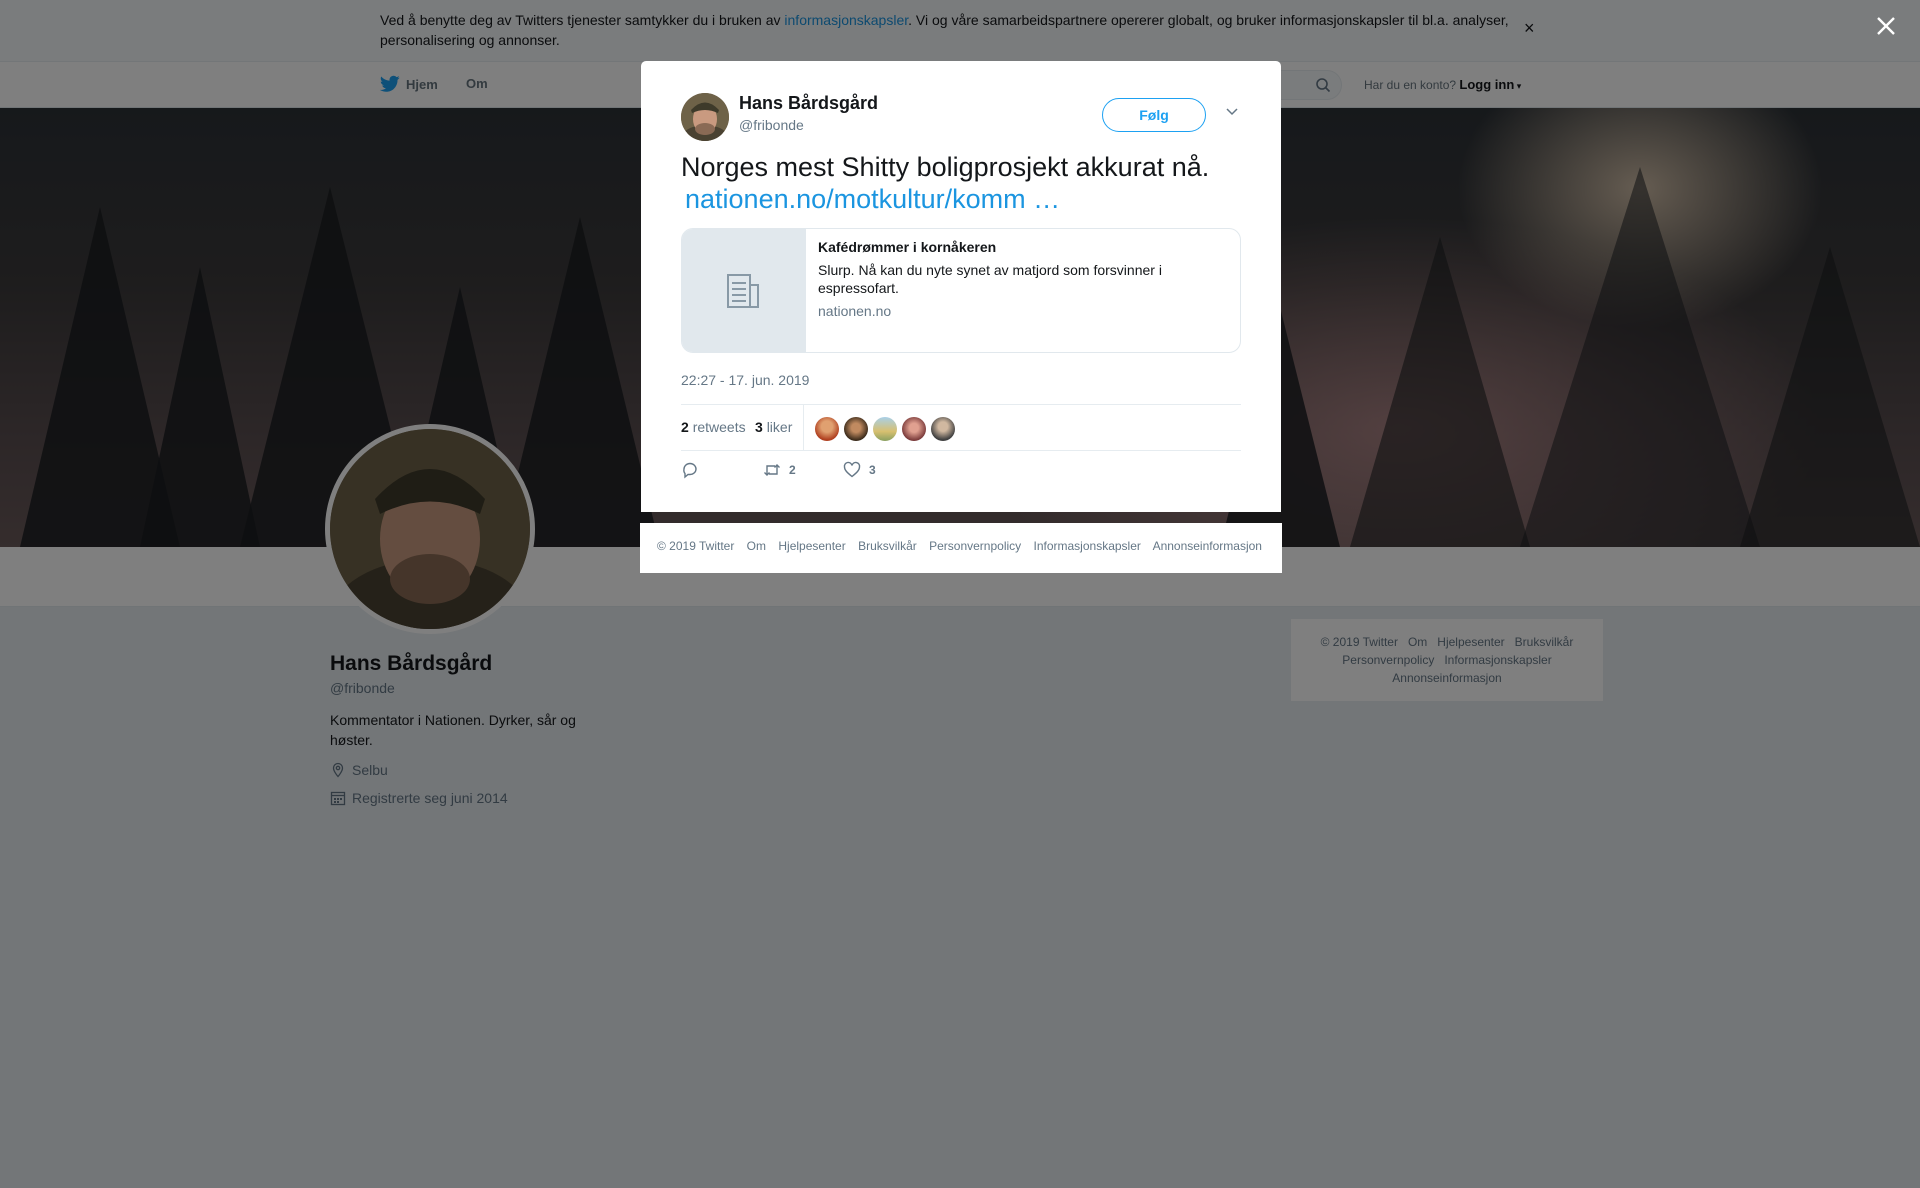  I want to click on retweet-icon, so click(772, 470).